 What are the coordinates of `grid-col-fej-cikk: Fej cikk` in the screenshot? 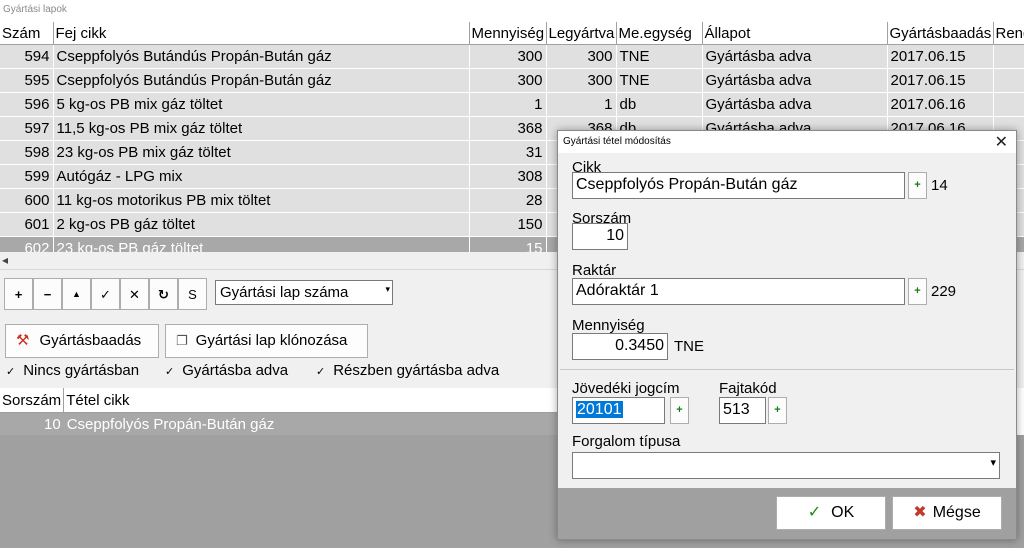 It's located at (261, 33).